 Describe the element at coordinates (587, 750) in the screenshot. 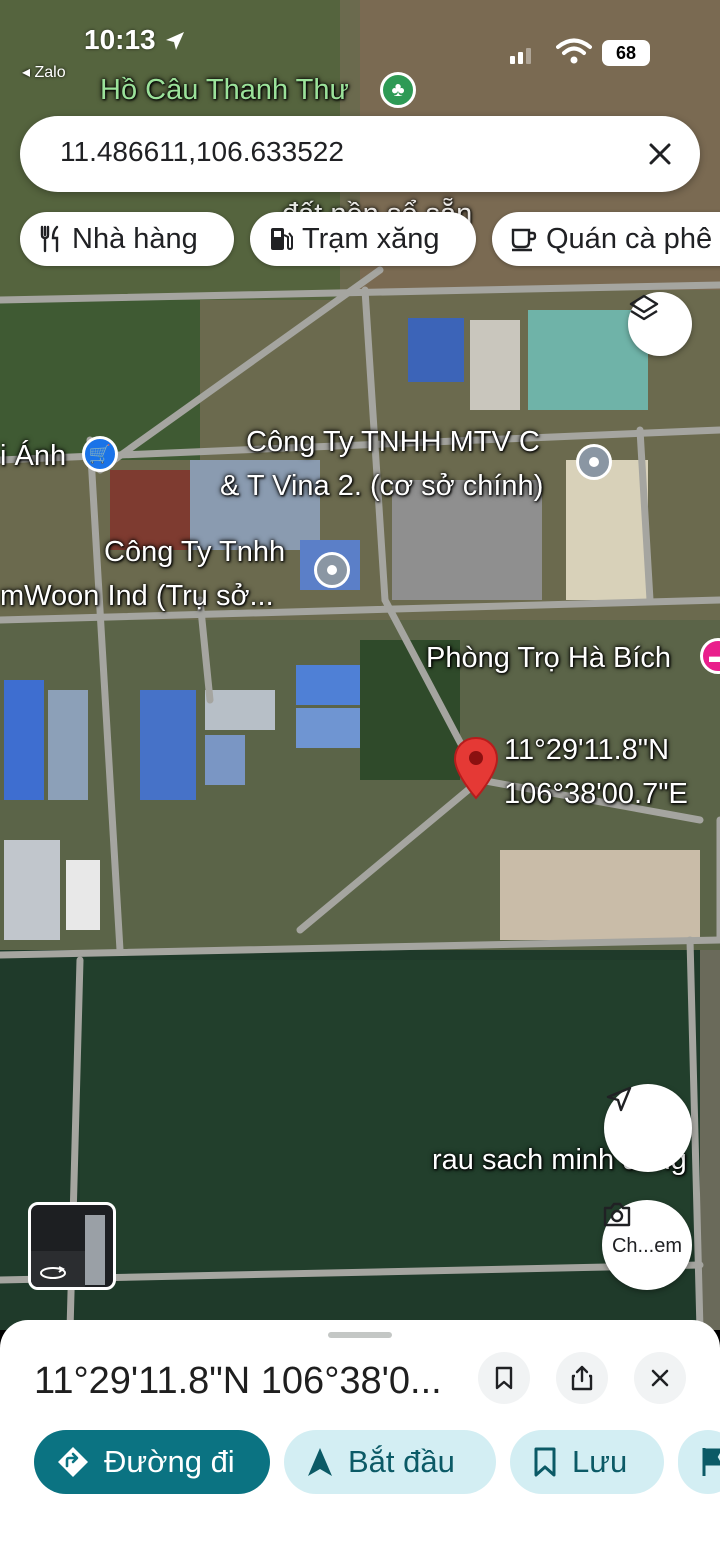

I see `pin-latitude: 11°29'11.8"N` at that location.